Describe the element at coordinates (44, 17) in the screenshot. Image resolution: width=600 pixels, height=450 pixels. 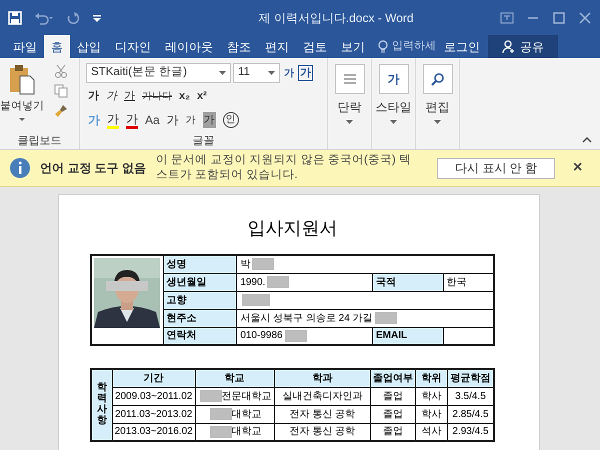
I see `undo-icon` at that location.